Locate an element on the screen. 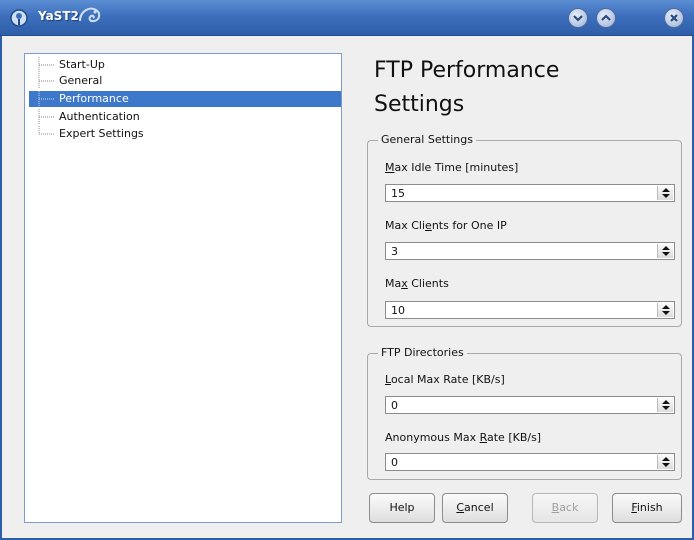 The image size is (694, 540). tree-item-label: Performance is located at coordinates (94, 98).